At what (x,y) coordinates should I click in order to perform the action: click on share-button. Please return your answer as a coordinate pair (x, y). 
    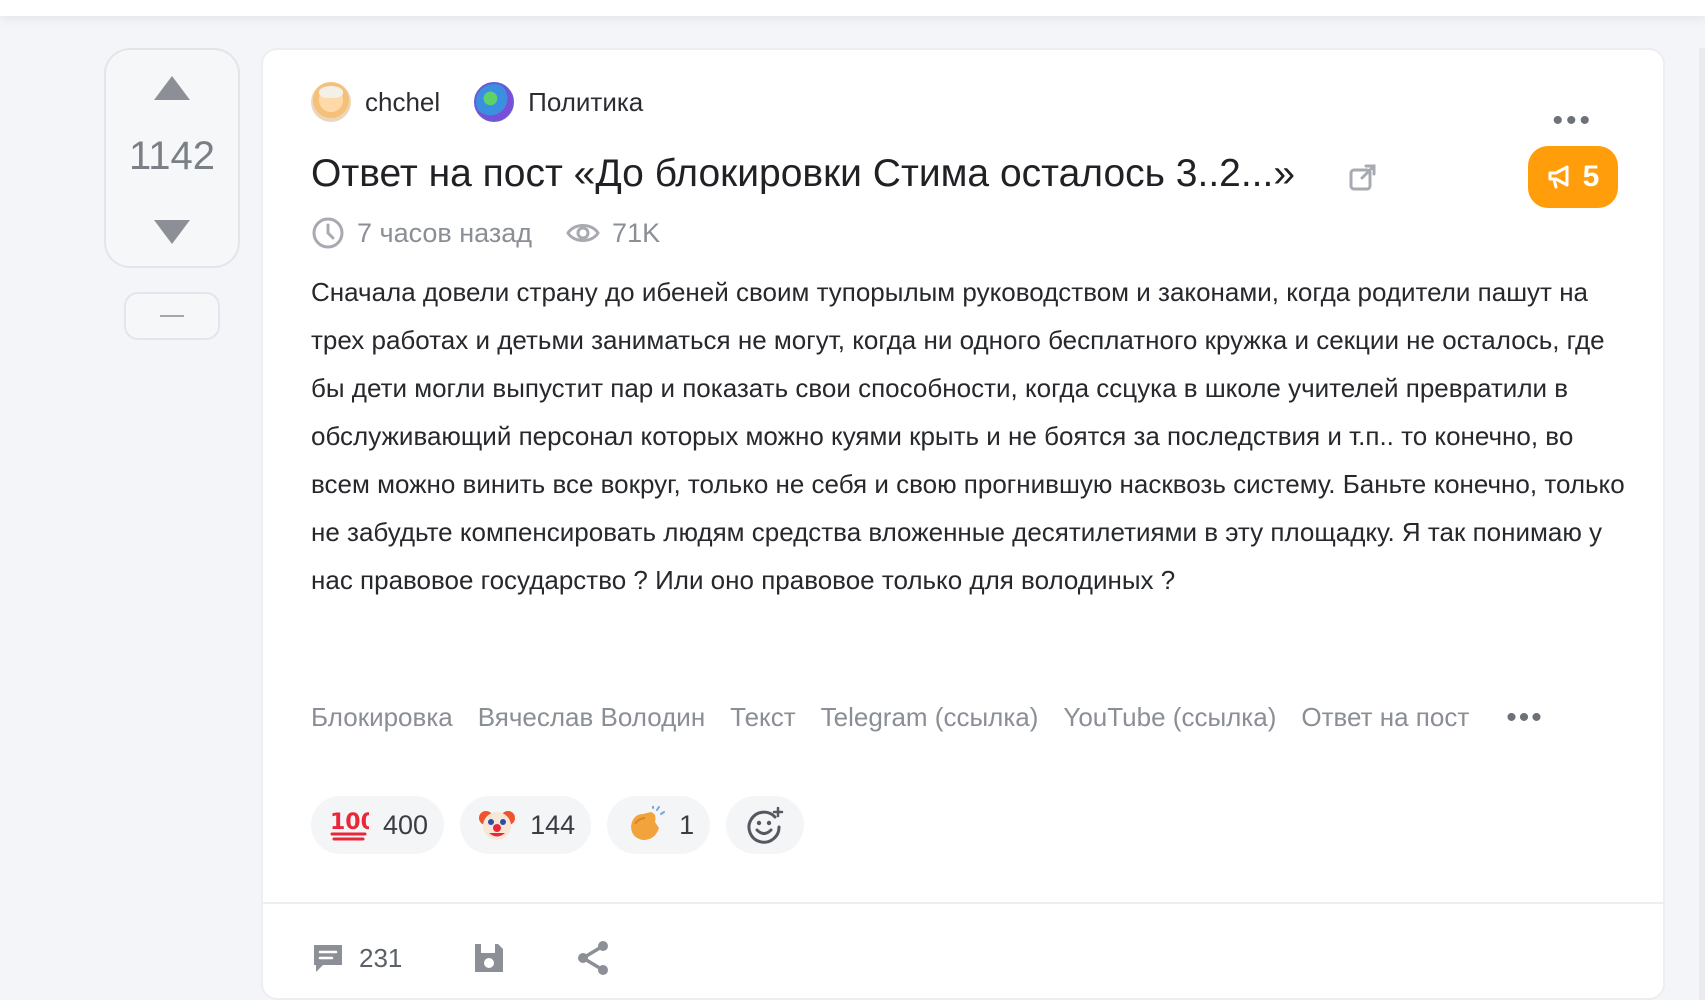
    Looking at the image, I should click on (593, 958).